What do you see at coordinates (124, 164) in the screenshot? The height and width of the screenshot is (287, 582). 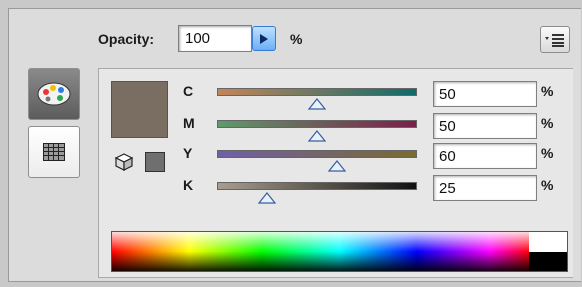 I see `3d-cube-icon` at bounding box center [124, 164].